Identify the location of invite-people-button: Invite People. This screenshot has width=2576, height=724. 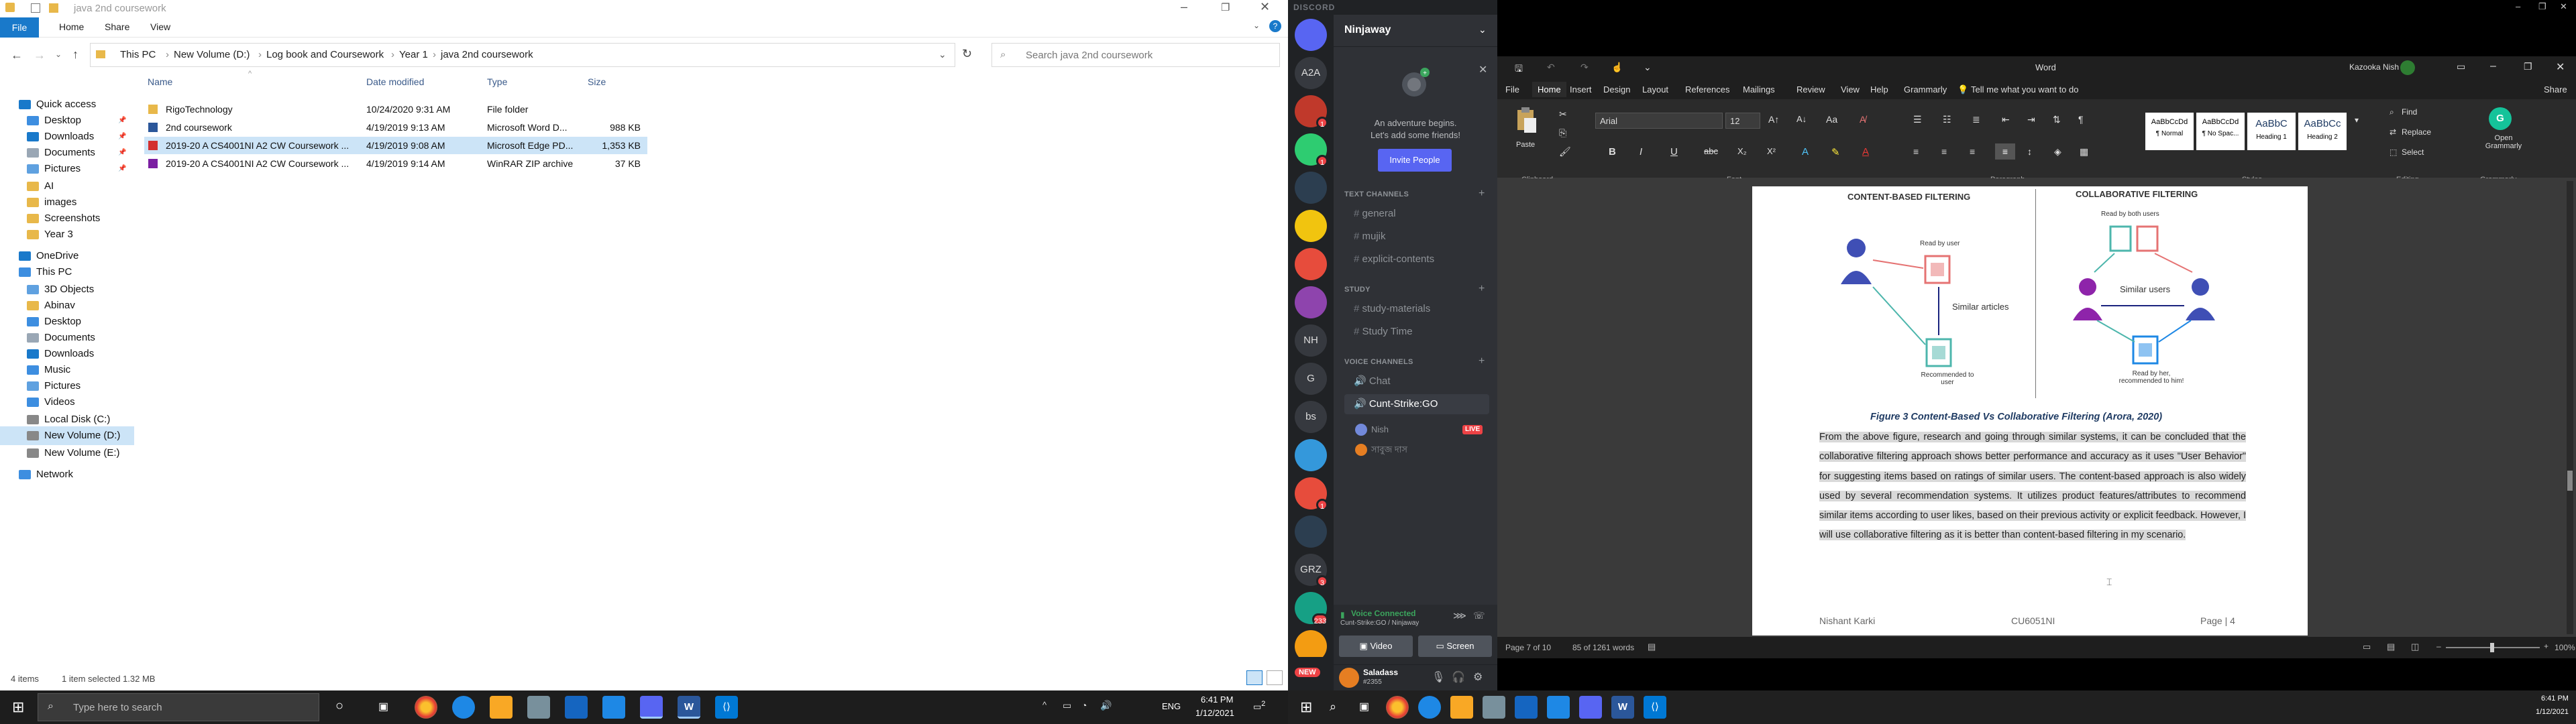
(1415, 160).